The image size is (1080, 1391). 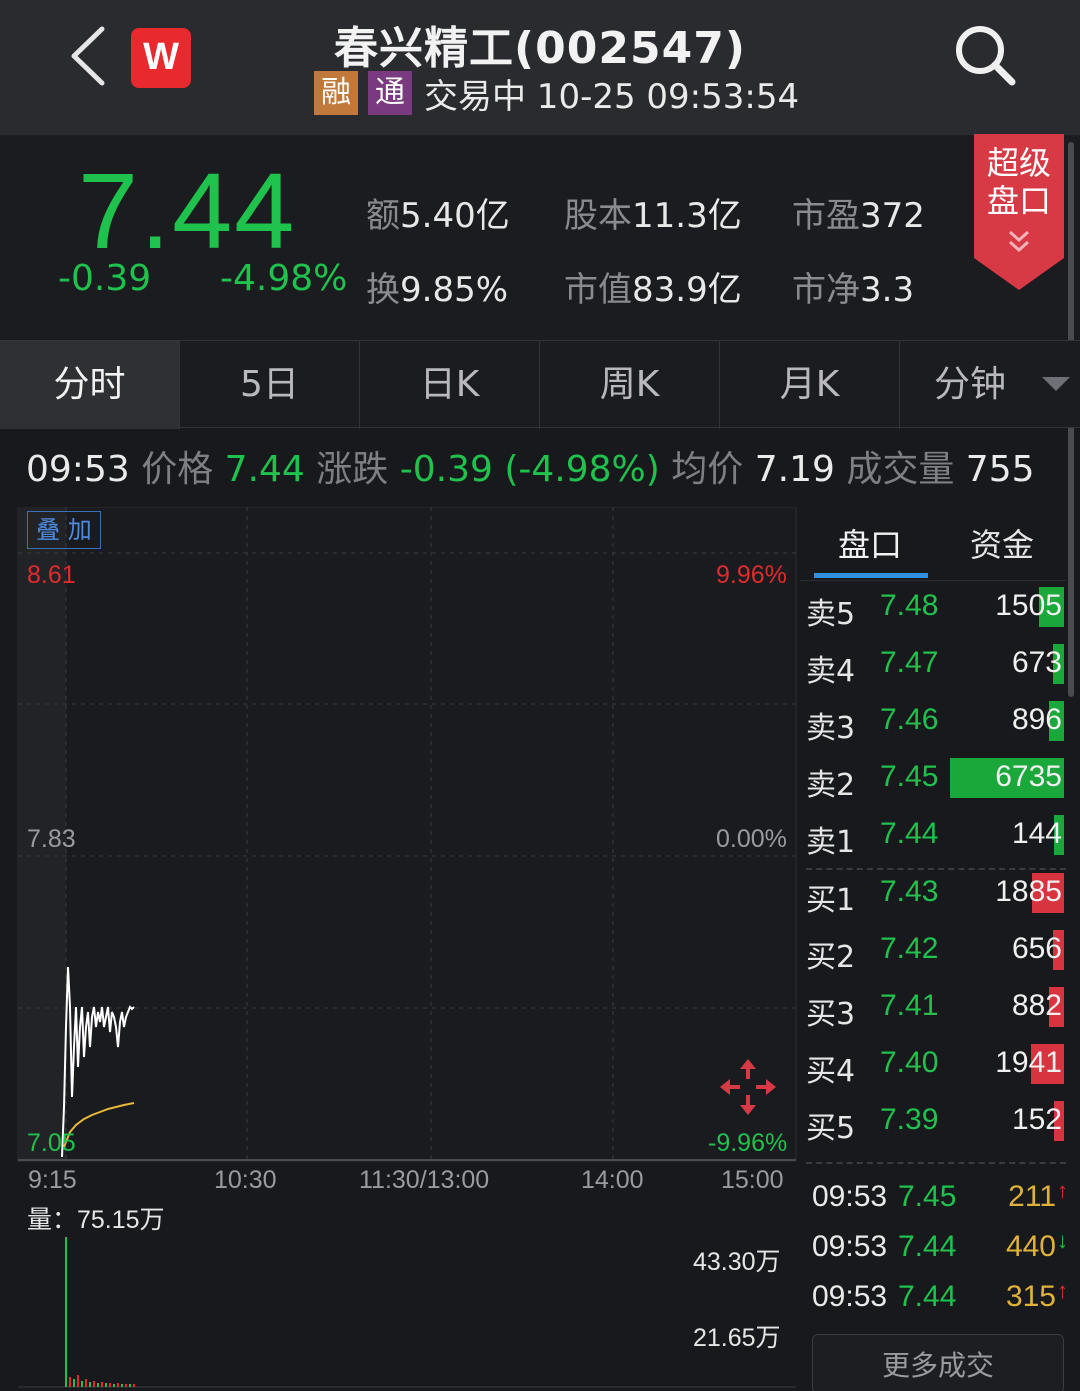 I want to click on stat-turnover: 换9.85%, so click(x=437, y=290).